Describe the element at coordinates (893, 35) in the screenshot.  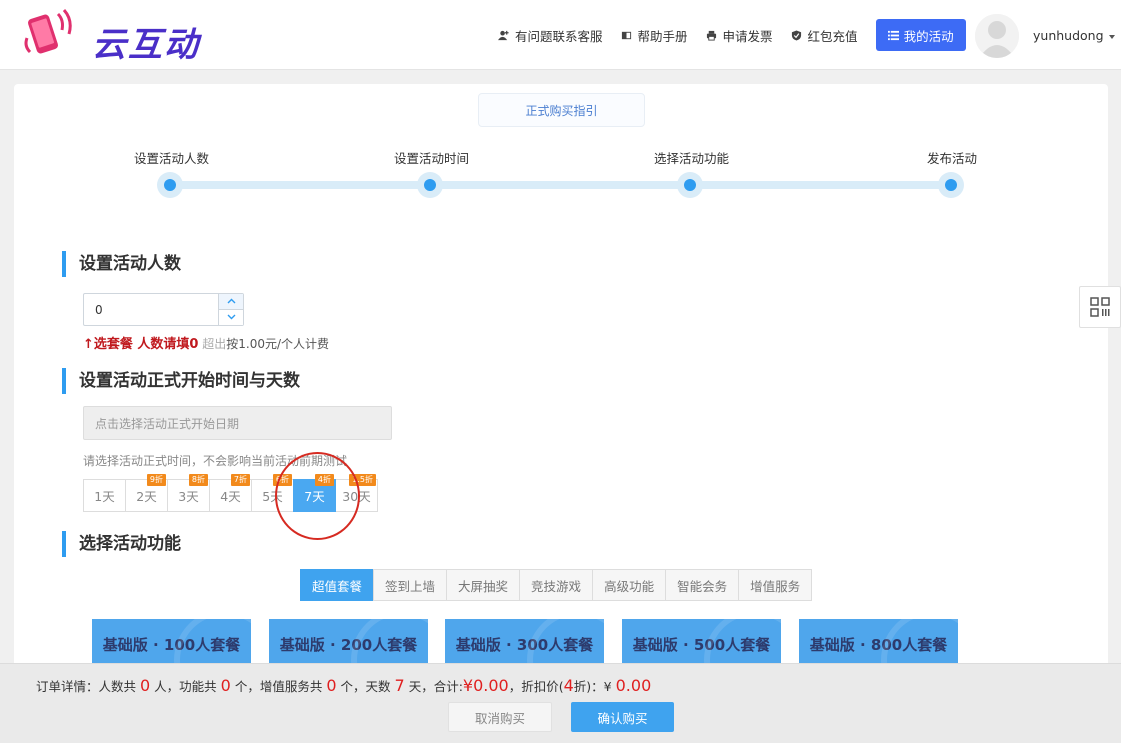
I see `list-icon` at that location.